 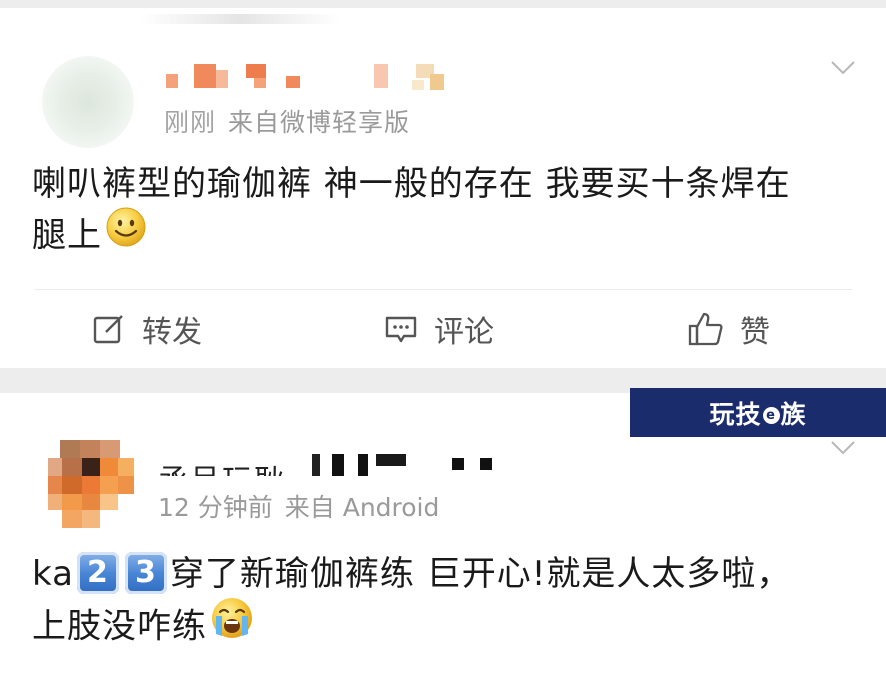 I want to click on post-body-line-1: ka 2 3 穿了新瑜伽裤练 巨开心!就是人太多啦，, so click(x=411, y=574).